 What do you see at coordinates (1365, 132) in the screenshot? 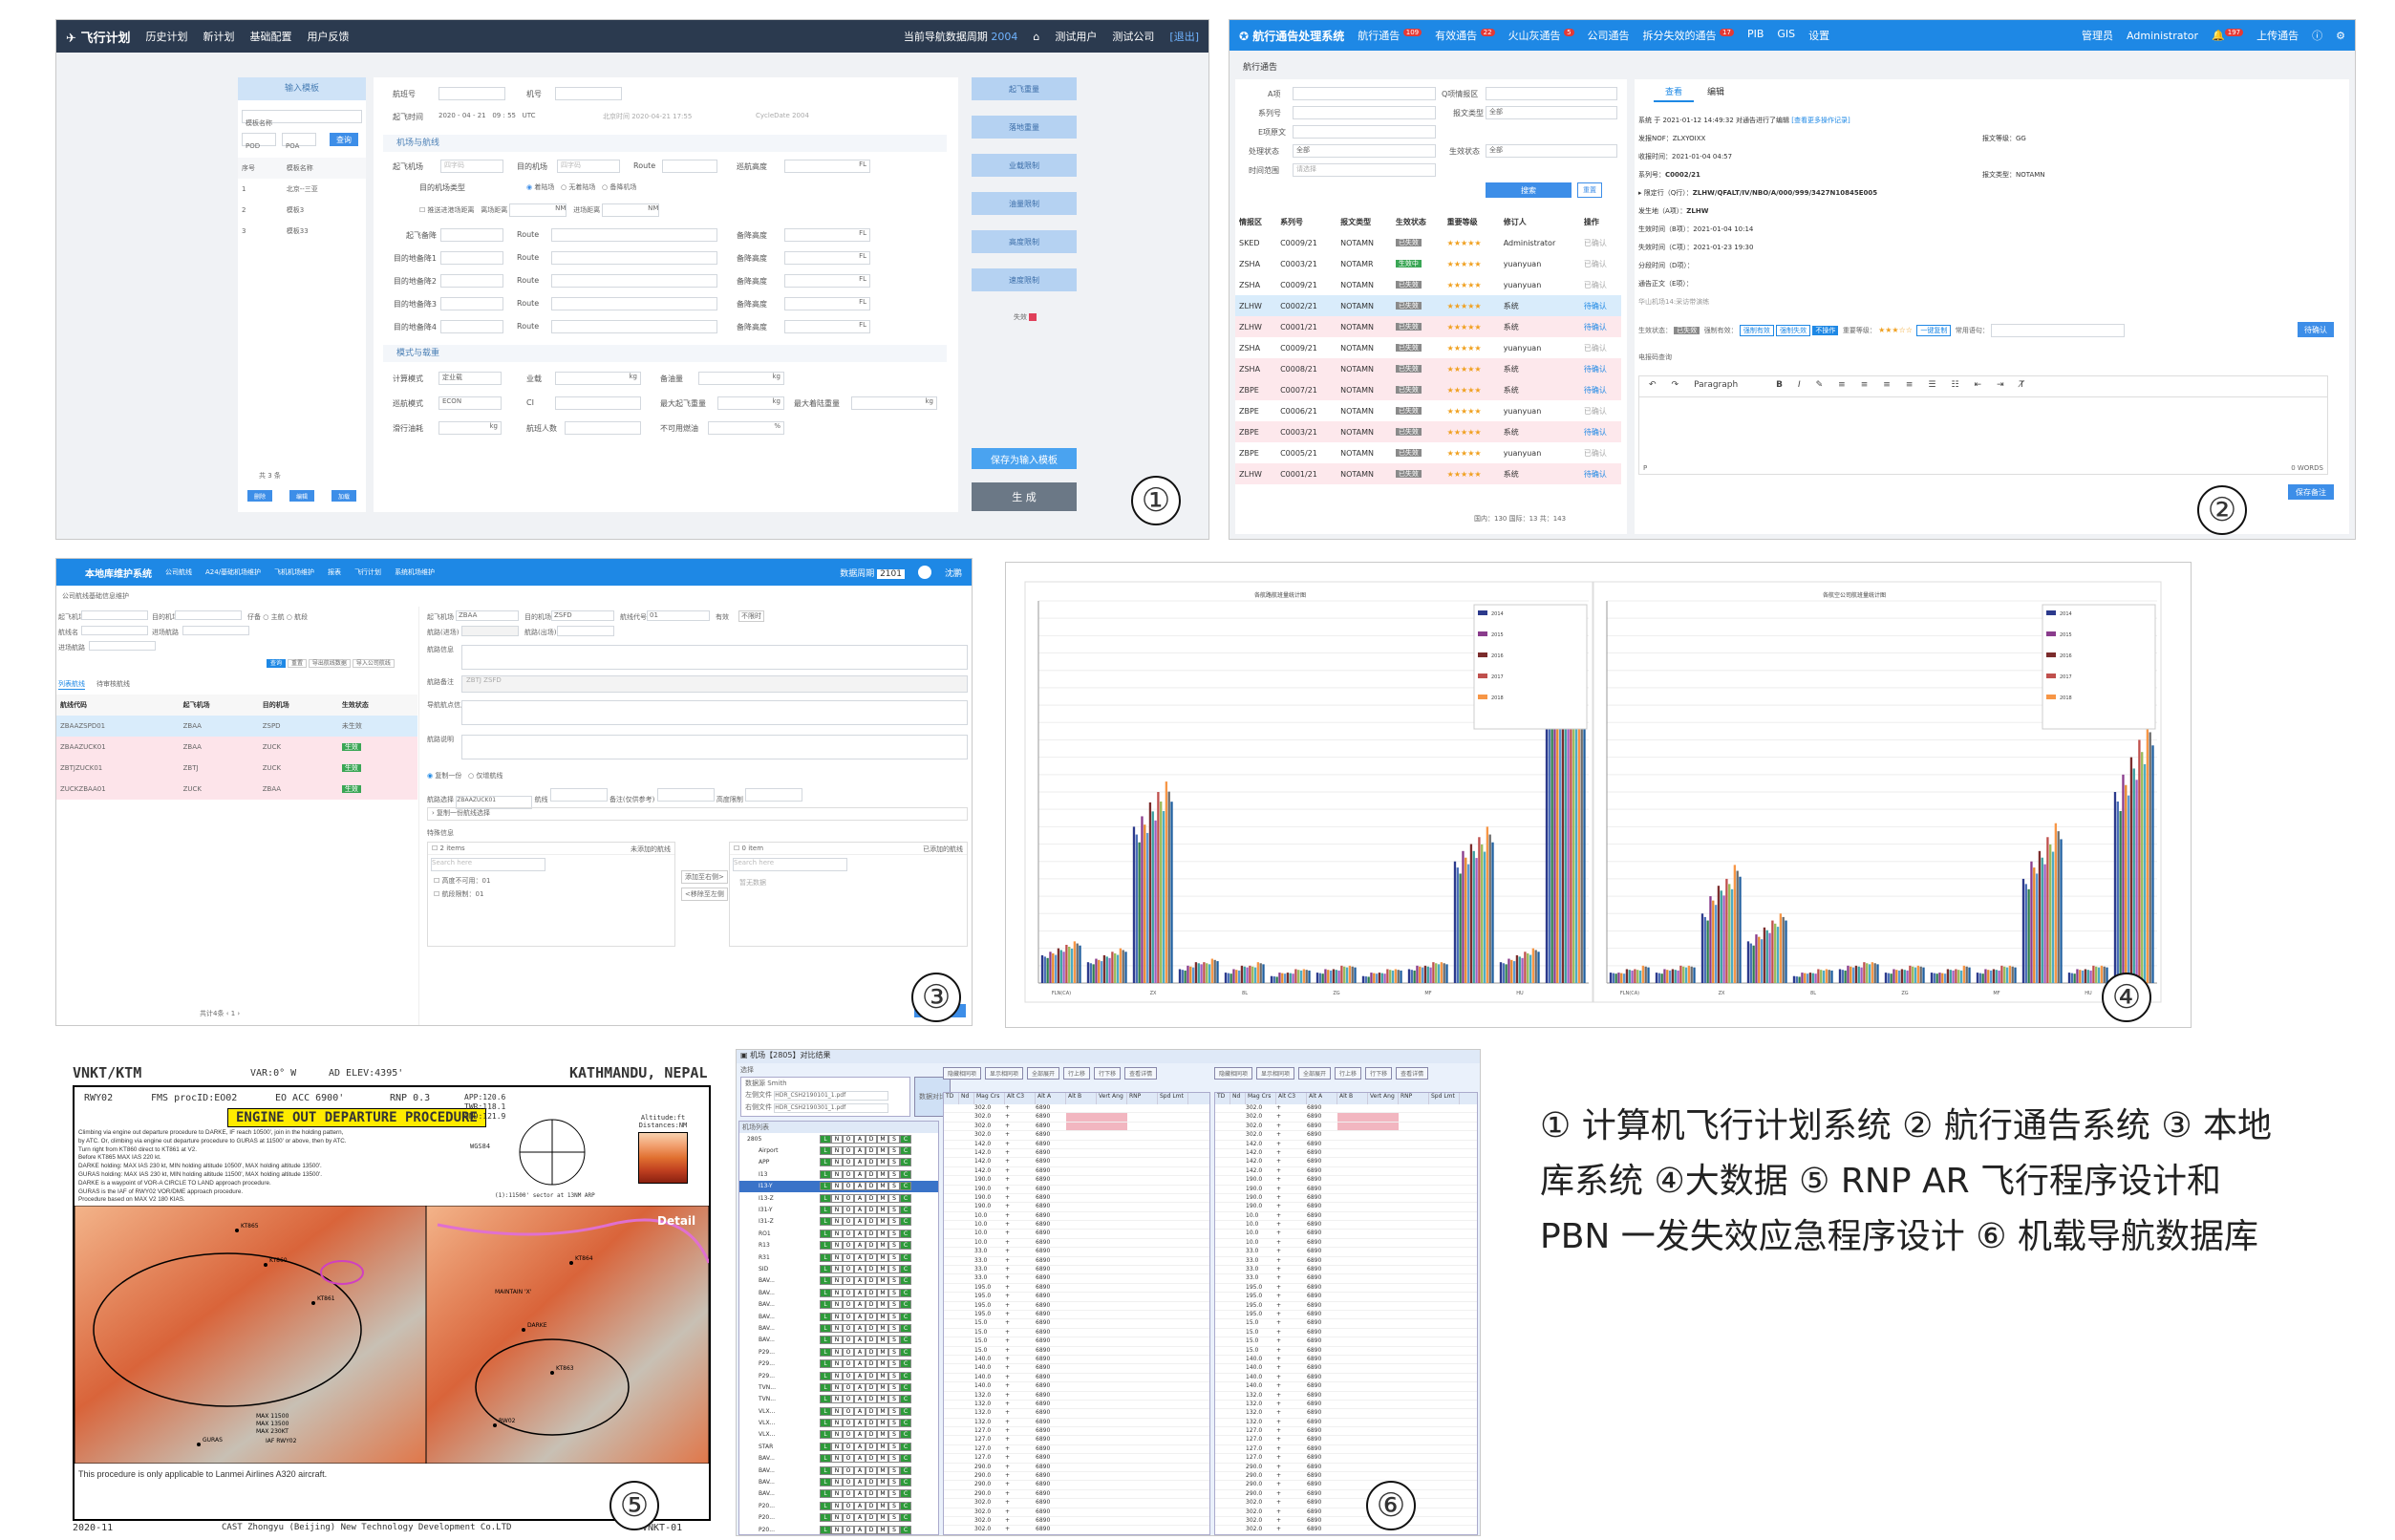
I see `field-e-input` at bounding box center [1365, 132].